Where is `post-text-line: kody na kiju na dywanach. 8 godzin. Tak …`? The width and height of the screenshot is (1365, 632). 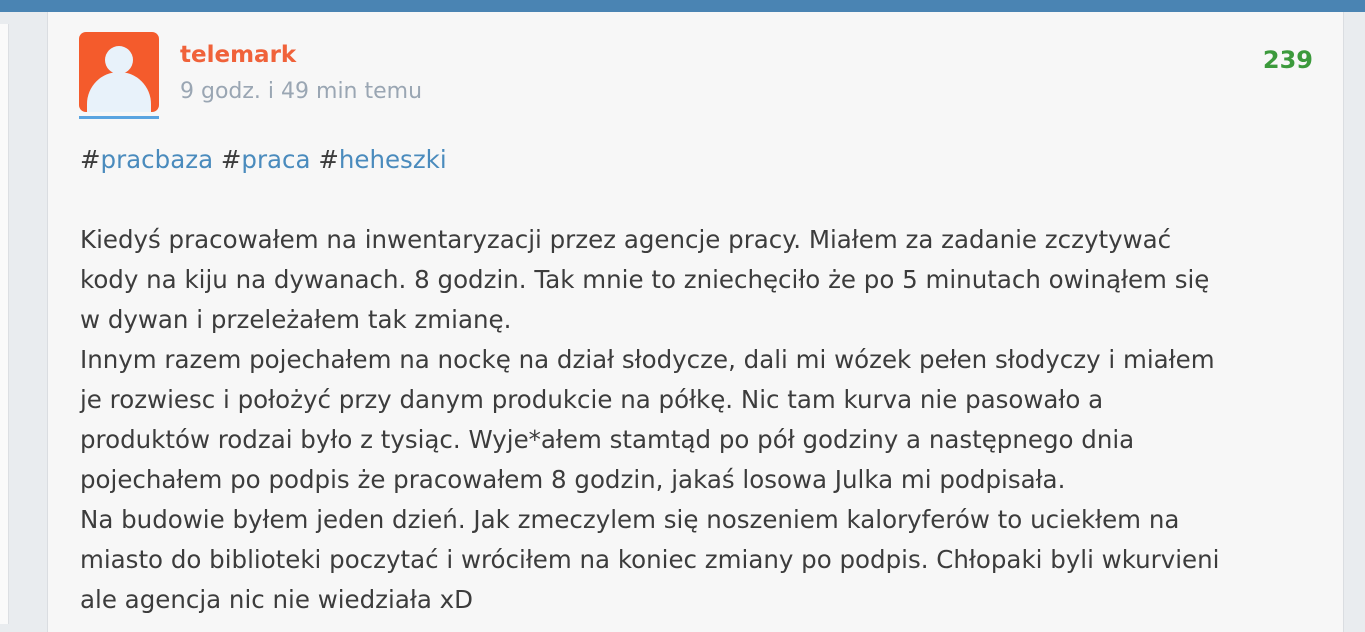 post-text-line: kody na kiju na dywanach. 8 godzin. Tak … is located at coordinates (645, 279).